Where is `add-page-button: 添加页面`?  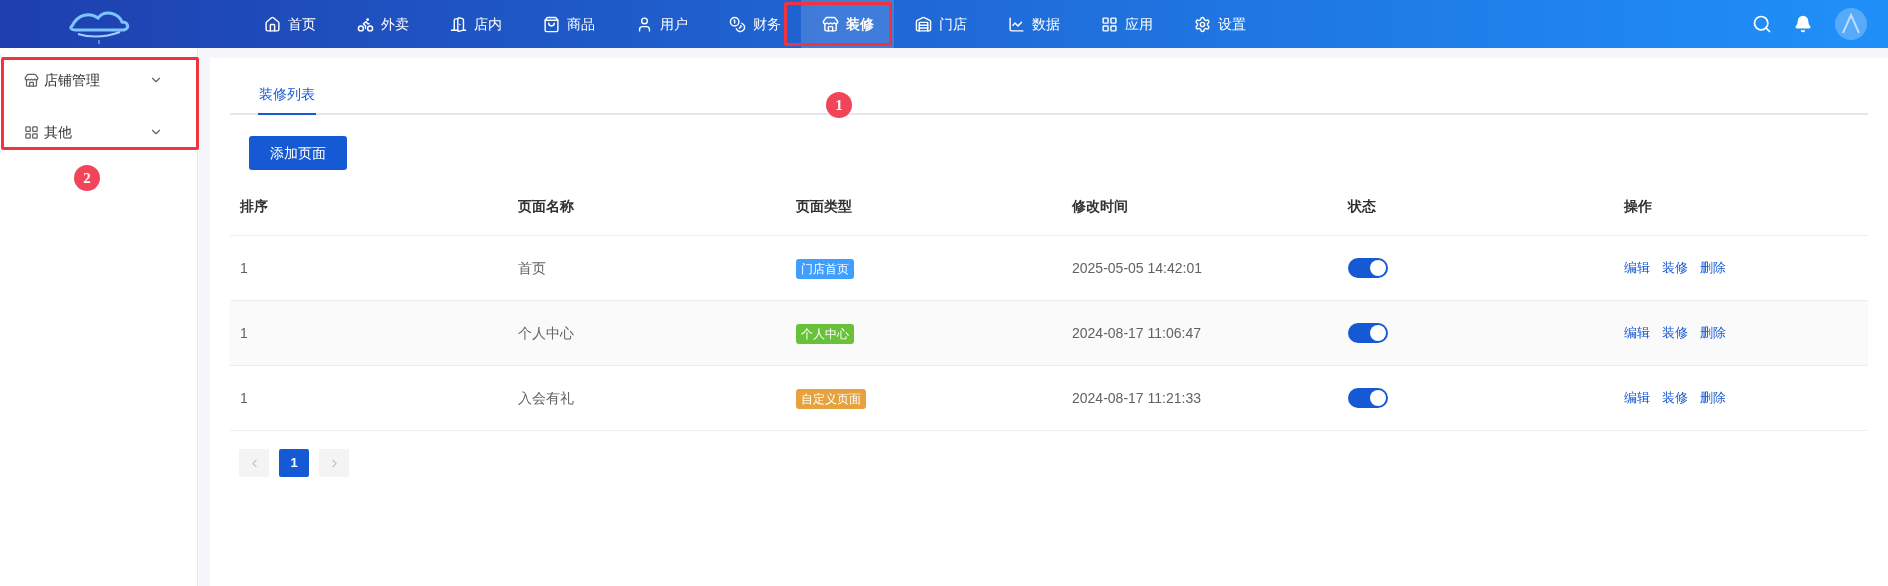
add-page-button: 添加页面 is located at coordinates (298, 153).